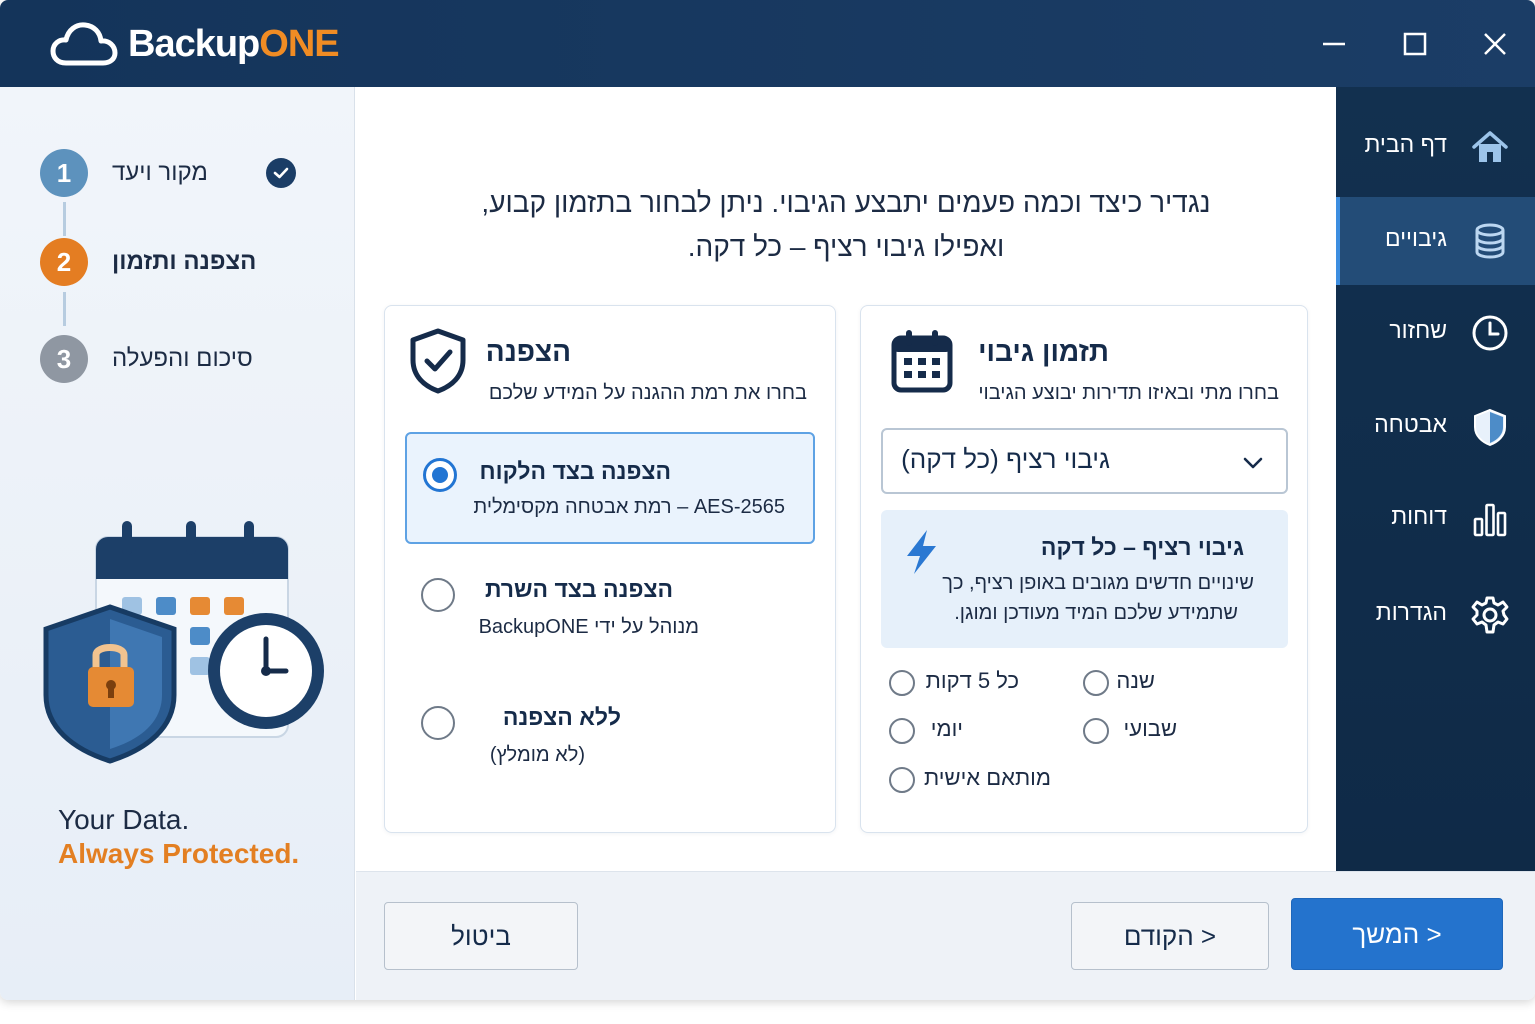 Image resolution: width=1535 pixels, height=1024 pixels. I want to click on schedule-option-daily: יומי, so click(964, 731).